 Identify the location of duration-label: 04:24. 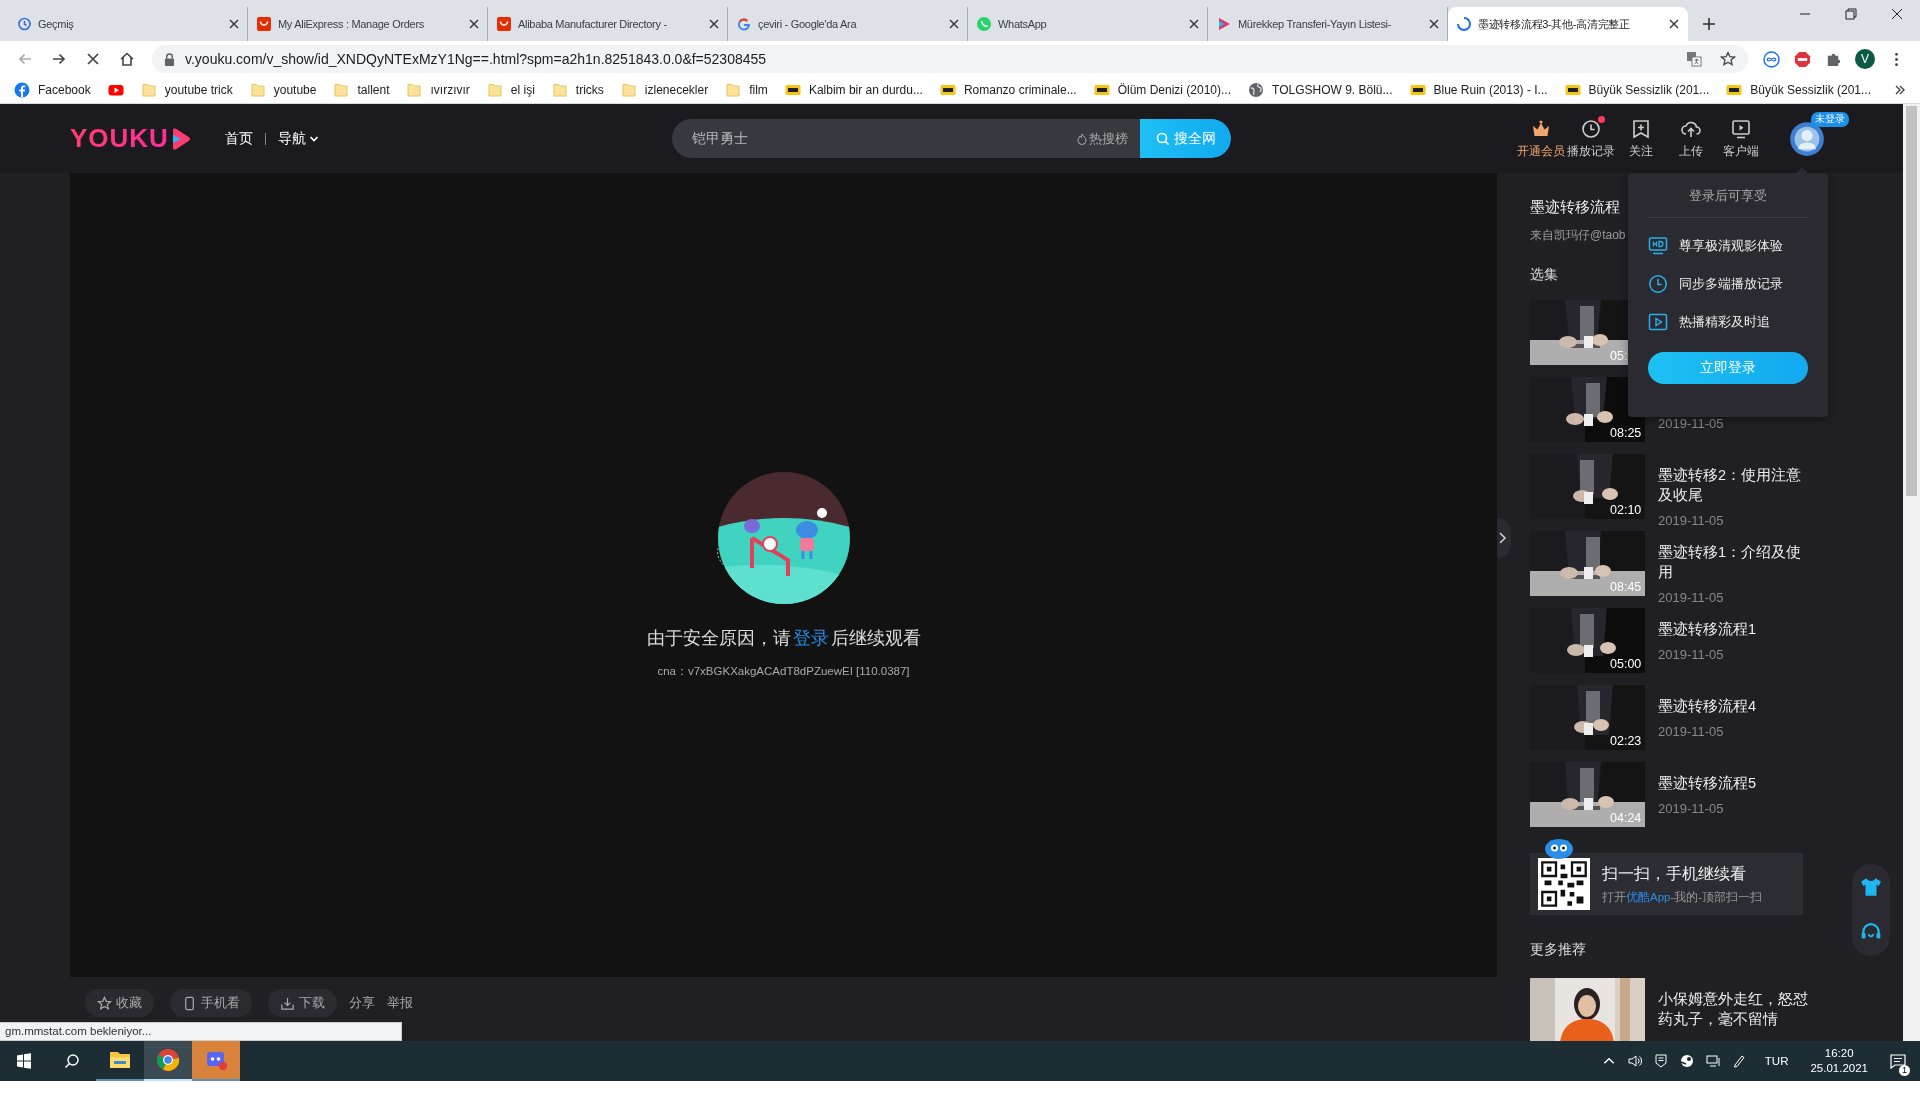
(1626, 818).